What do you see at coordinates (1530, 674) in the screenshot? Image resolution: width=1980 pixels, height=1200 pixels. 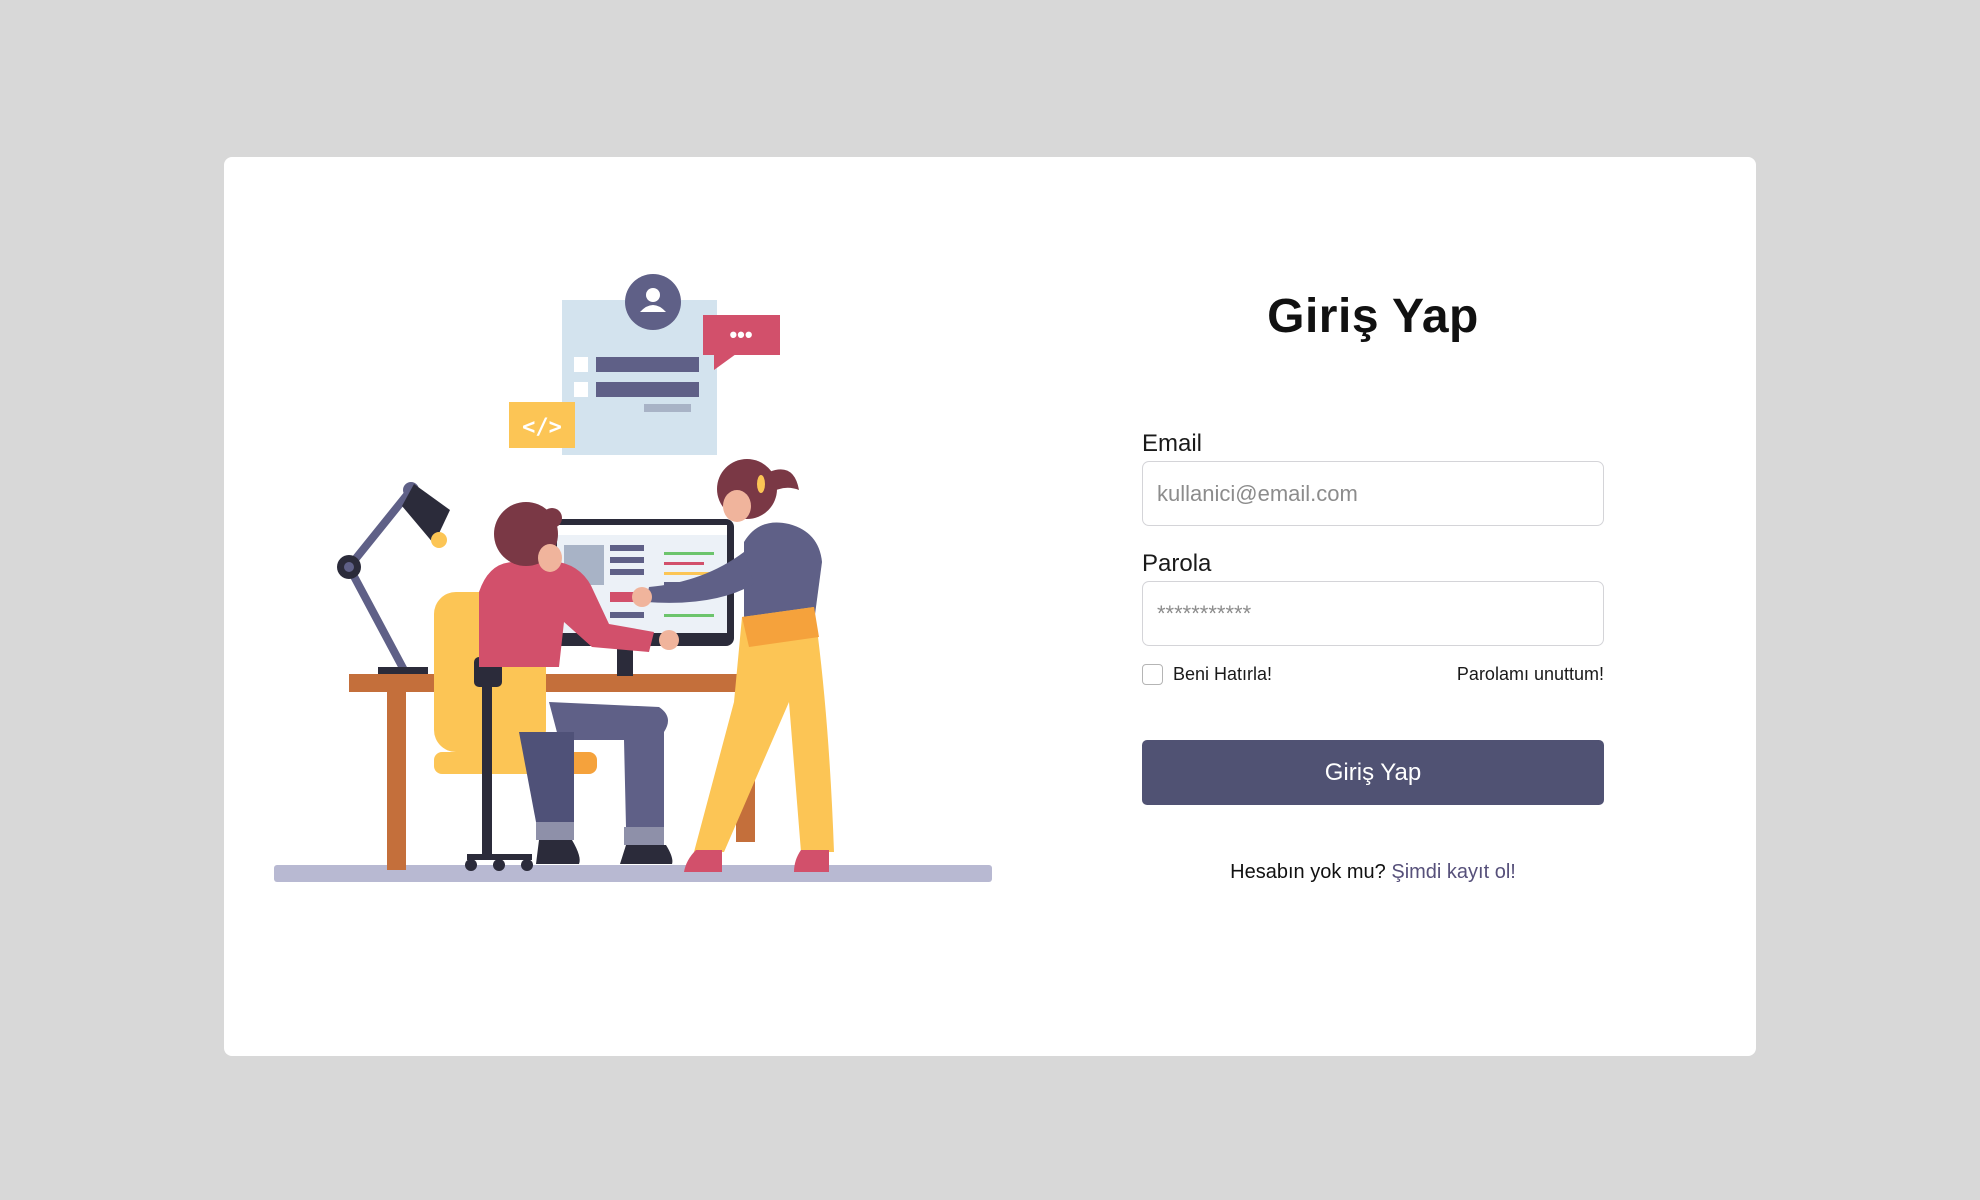 I see `forgot-password-link: Parolamı unuttum!` at bounding box center [1530, 674].